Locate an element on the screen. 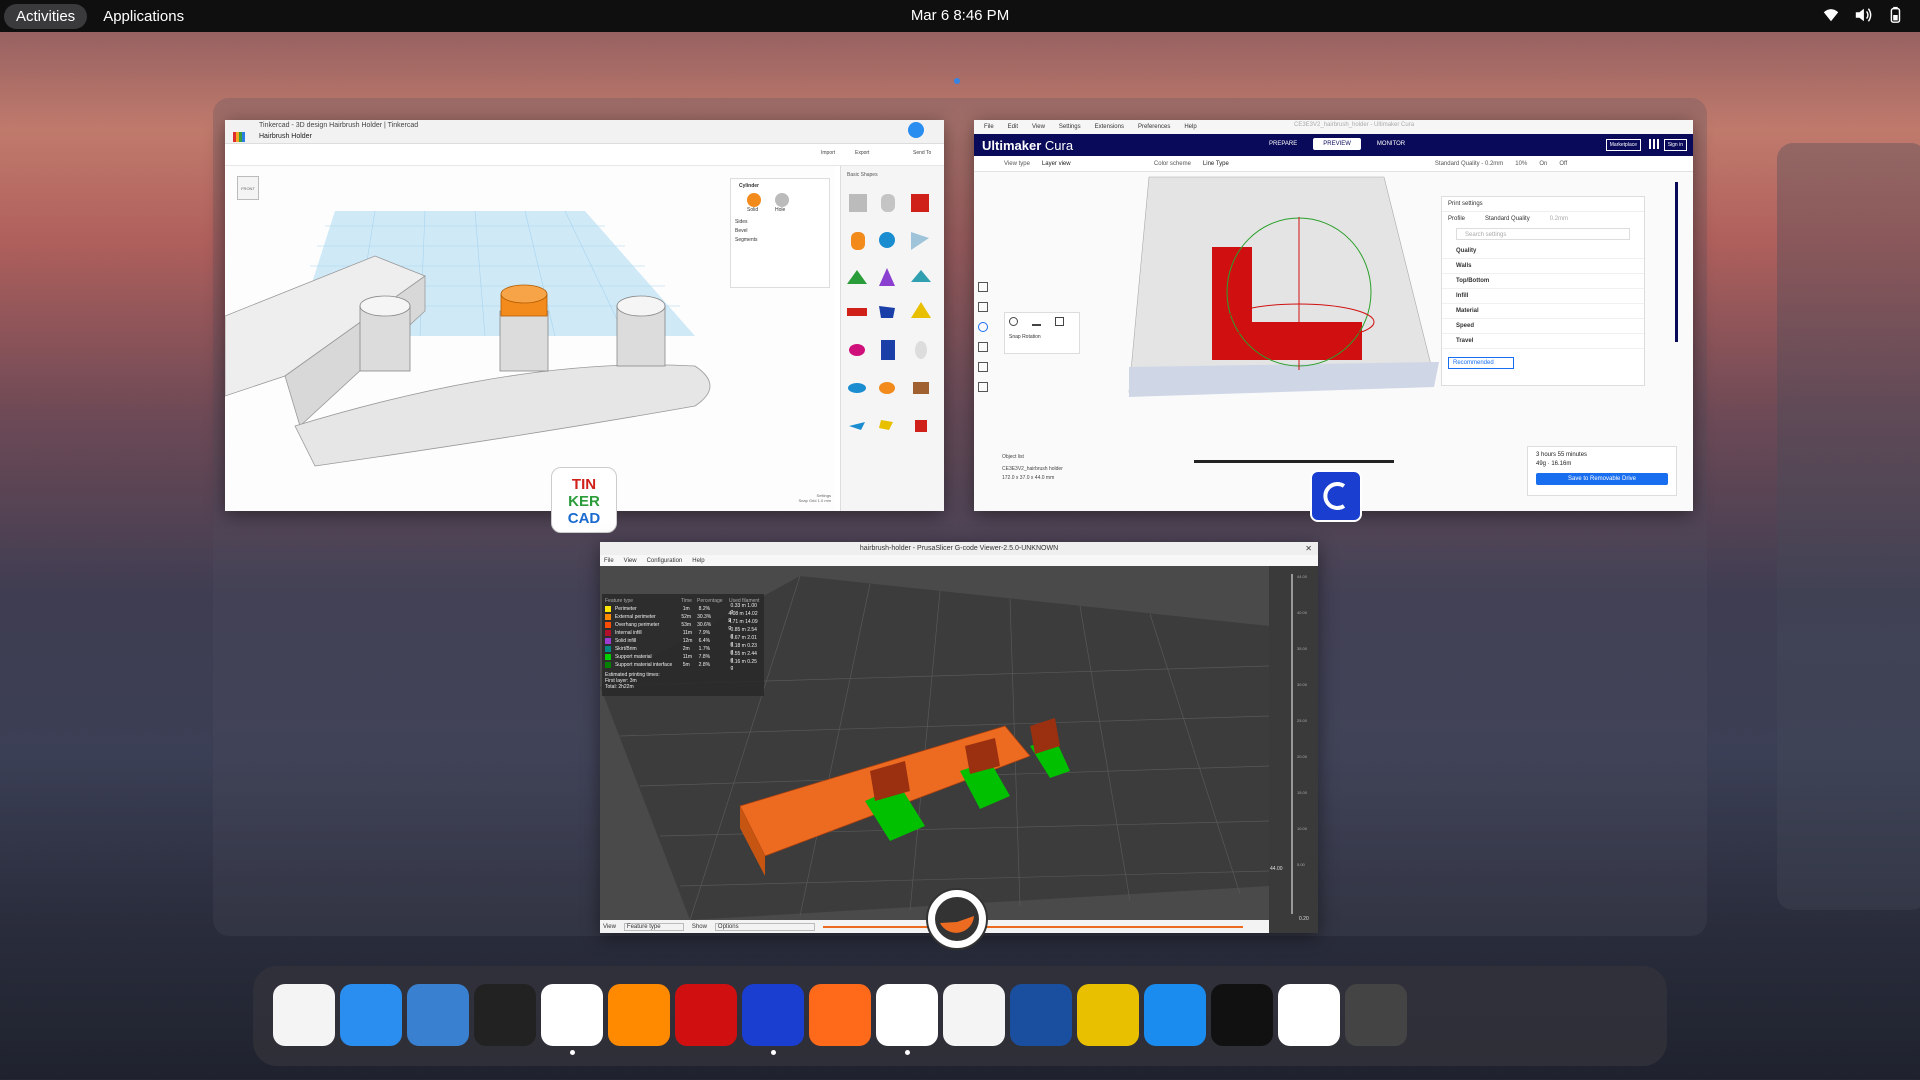 This screenshot has height=1080, width=1920. blender-icon is located at coordinates (639, 1015).